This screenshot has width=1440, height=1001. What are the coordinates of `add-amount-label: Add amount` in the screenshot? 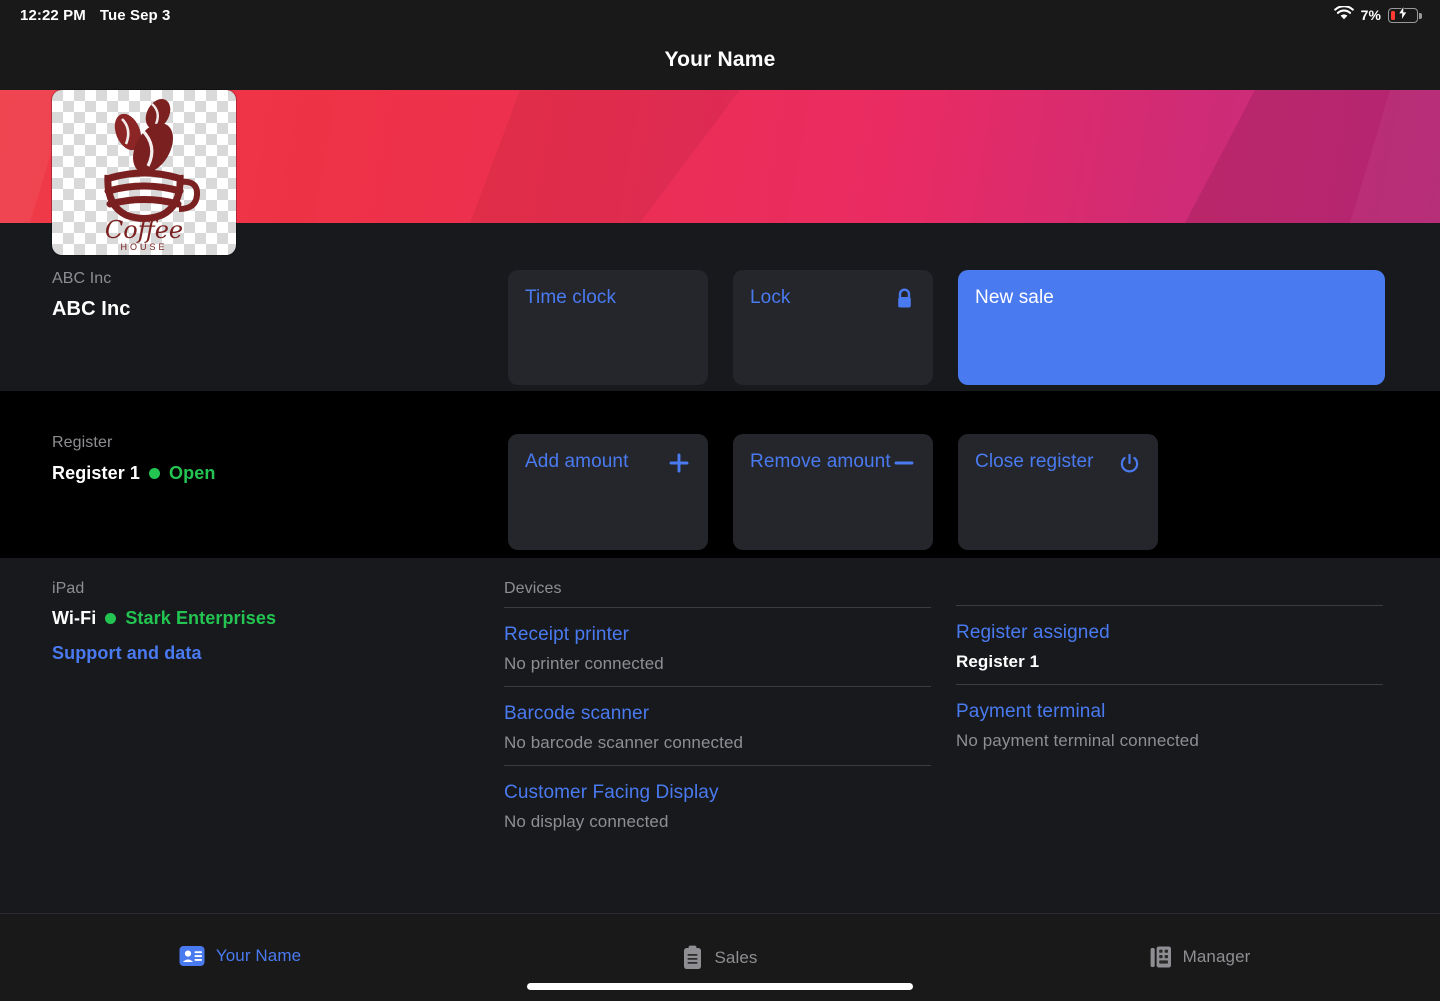 It's located at (577, 461).